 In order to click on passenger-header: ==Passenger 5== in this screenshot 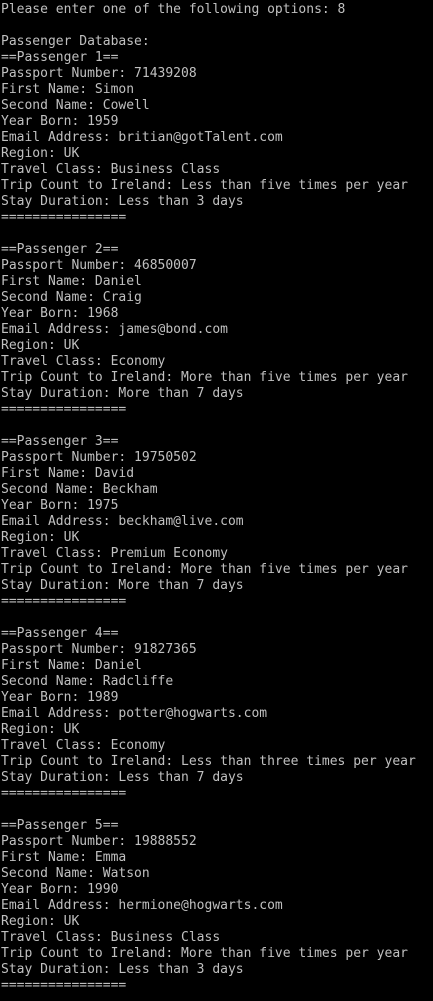, I will do `click(60, 825)`.